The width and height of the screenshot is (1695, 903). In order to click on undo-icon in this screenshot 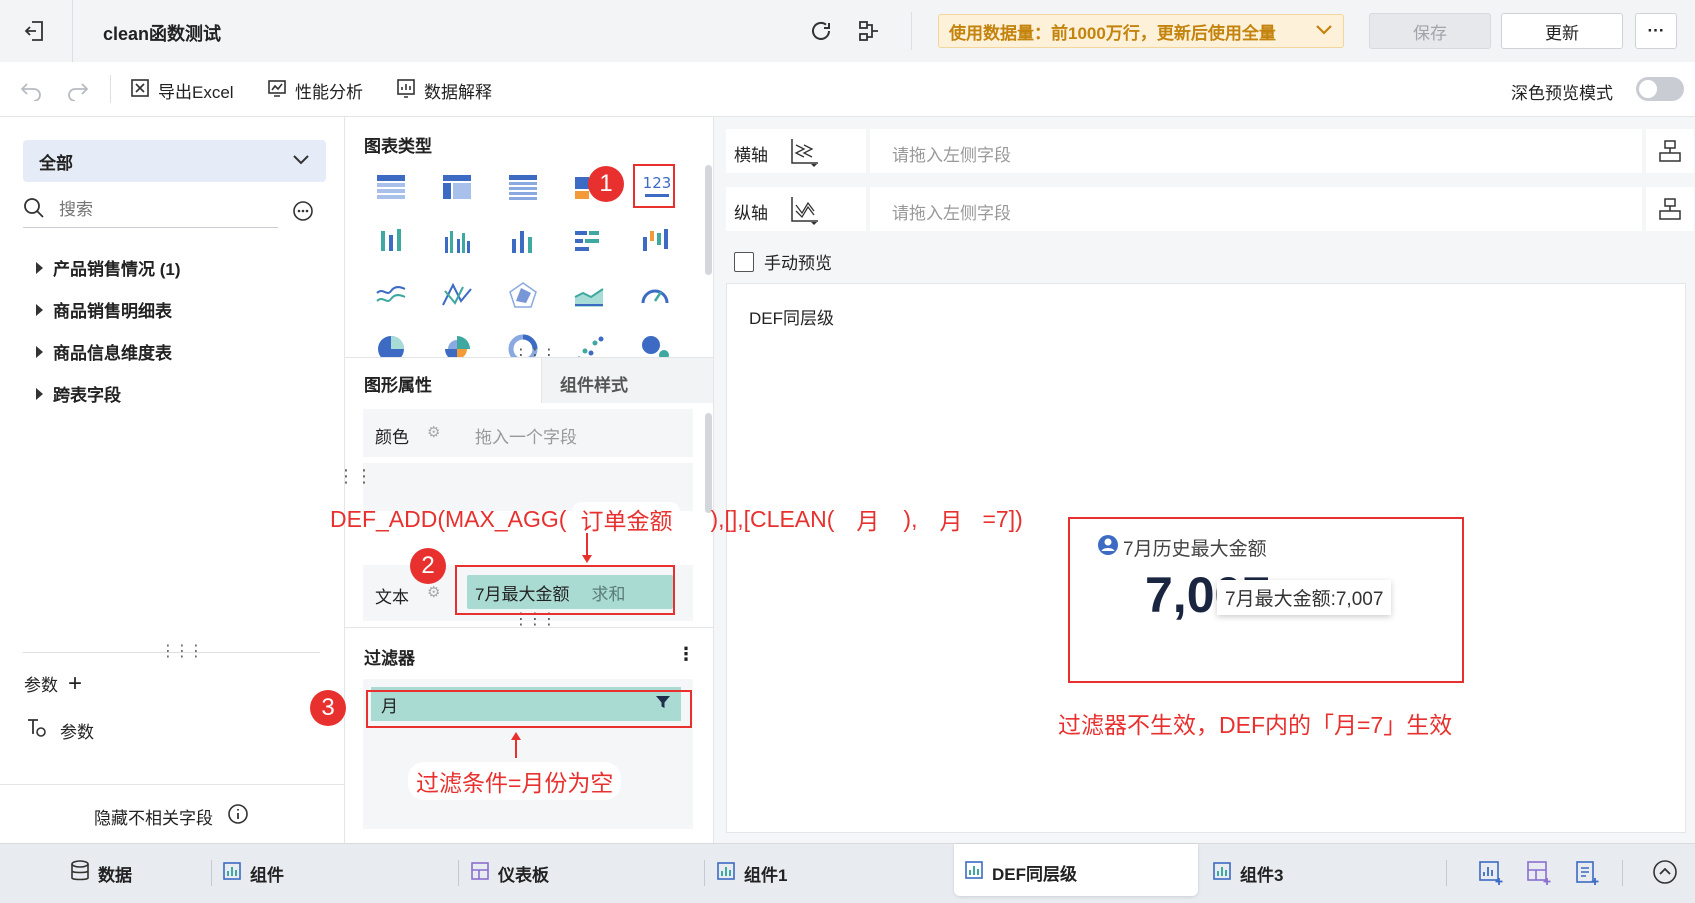, I will do `click(31, 91)`.